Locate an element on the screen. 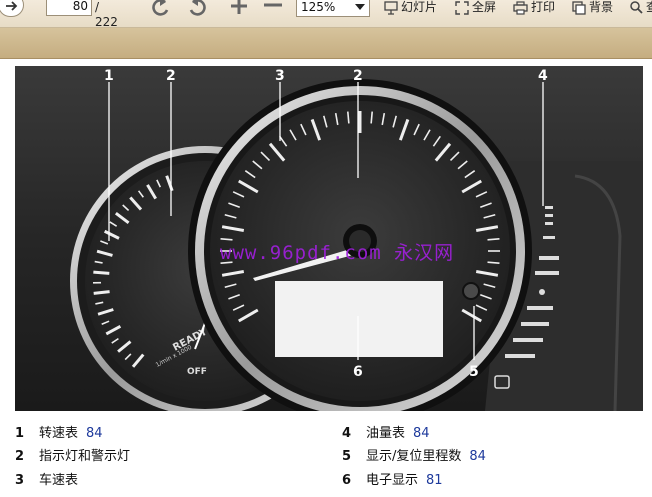 The height and width of the screenshot is (497, 652). legend-item: 3 车速表 is located at coordinates (50, 478).